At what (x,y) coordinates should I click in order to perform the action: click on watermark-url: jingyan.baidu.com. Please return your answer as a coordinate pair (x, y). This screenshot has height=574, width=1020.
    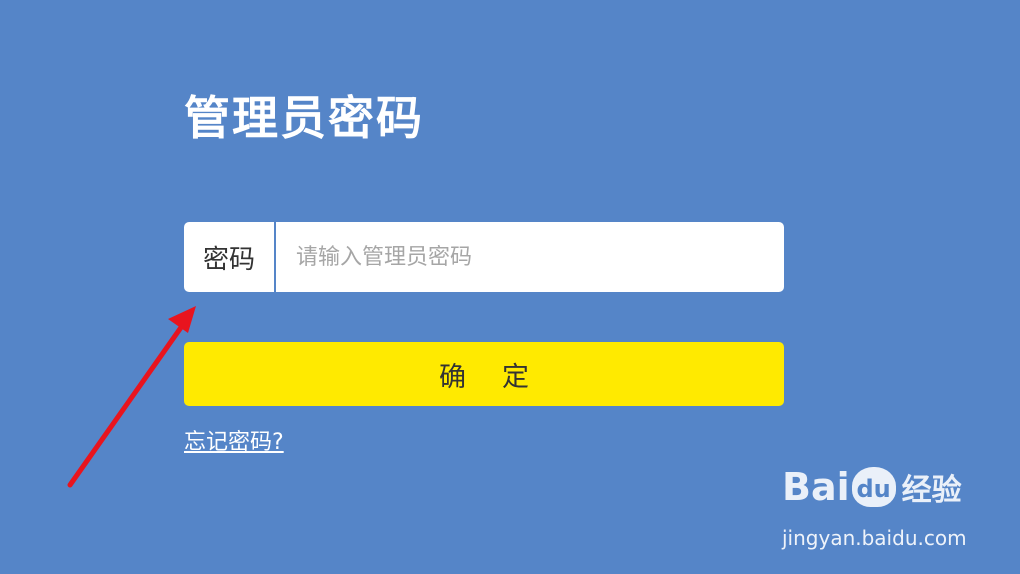
    Looking at the image, I should click on (874, 538).